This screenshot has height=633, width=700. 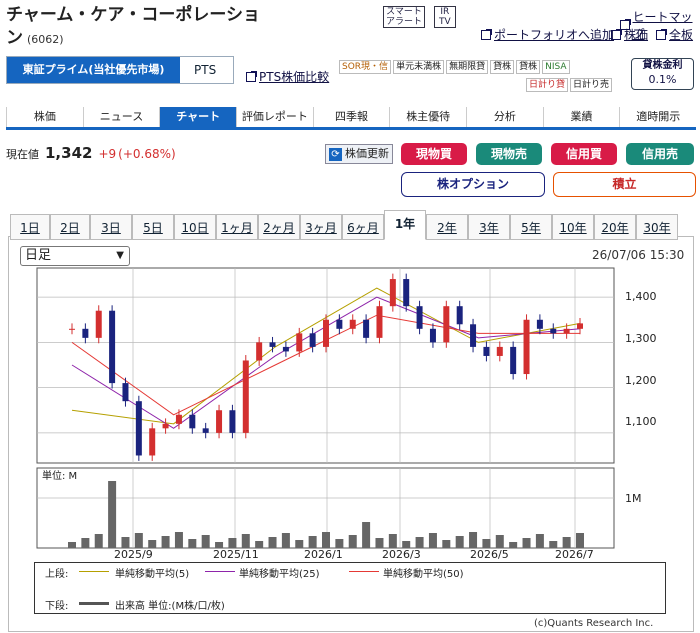 What do you see at coordinates (489, 554) in the screenshot?
I see `x-tick-label: 2026/5` at bounding box center [489, 554].